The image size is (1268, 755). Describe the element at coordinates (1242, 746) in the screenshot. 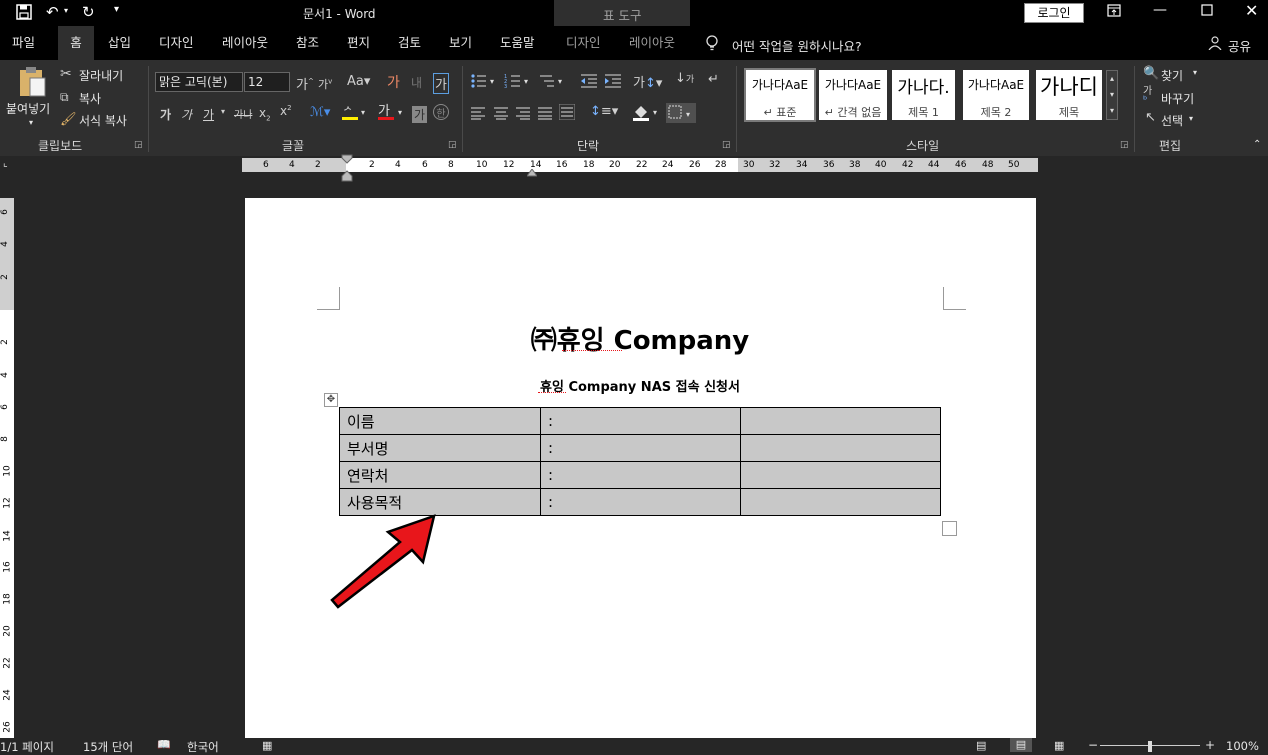

I see `zoom-level: 100%` at that location.